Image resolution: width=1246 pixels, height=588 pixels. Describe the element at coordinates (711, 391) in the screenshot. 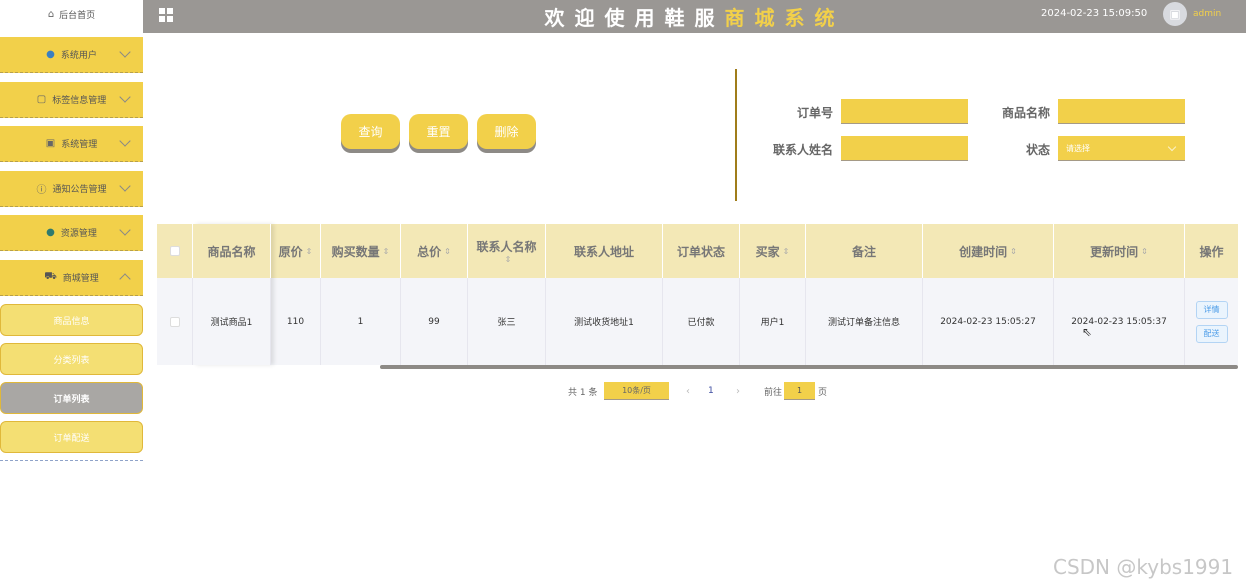

I see `page-number: 1` at that location.